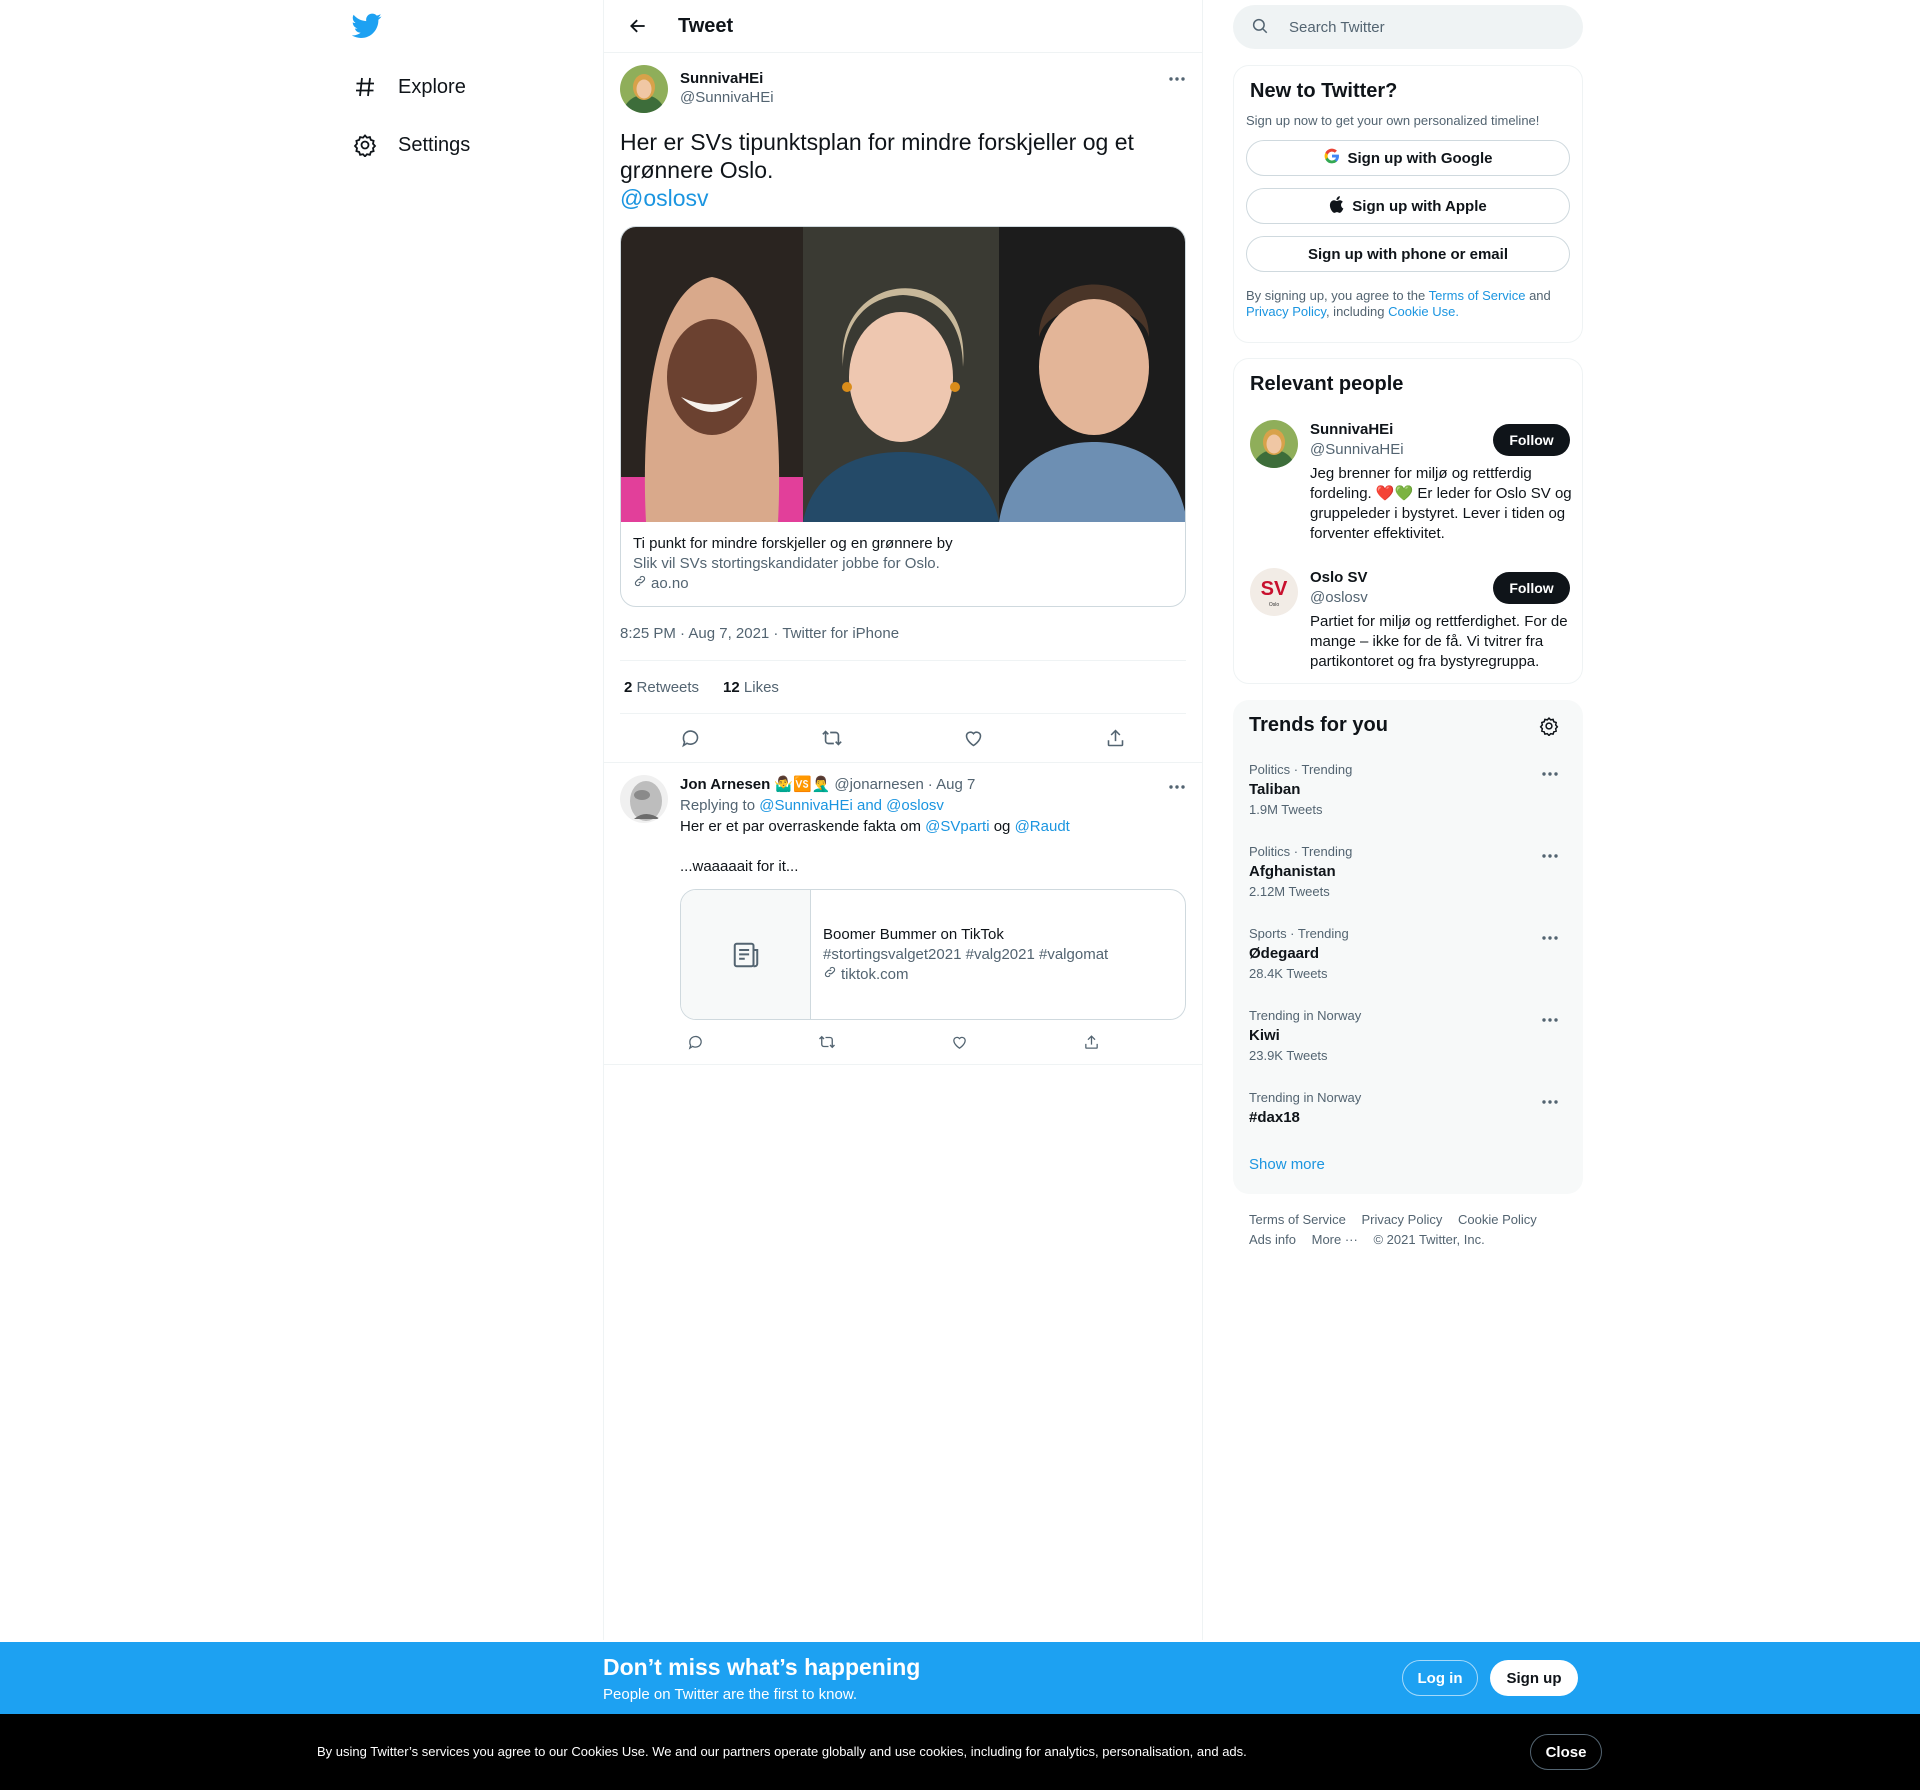  Describe the element at coordinates (878, 785) in the screenshot. I see `reply-author-handle: @jonarnesen` at that location.